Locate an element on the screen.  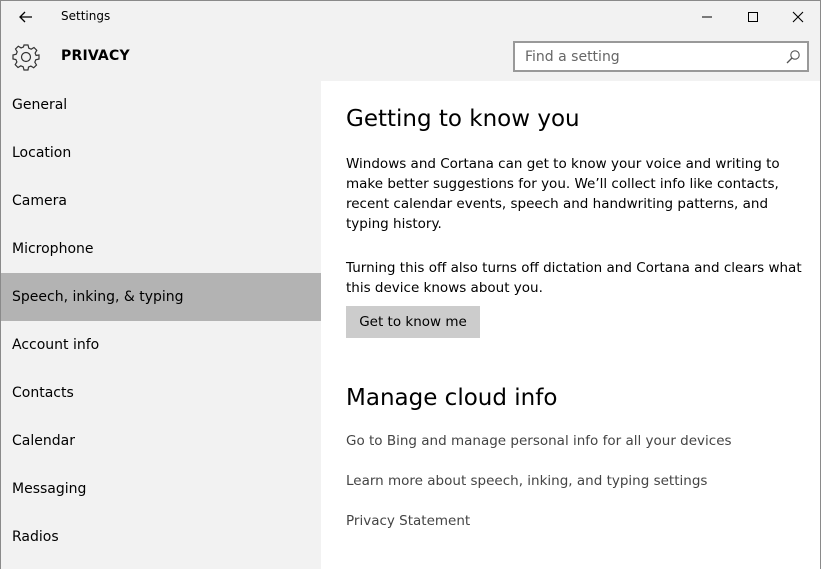
sidebar-item-label: Messaging is located at coordinates (49, 489).